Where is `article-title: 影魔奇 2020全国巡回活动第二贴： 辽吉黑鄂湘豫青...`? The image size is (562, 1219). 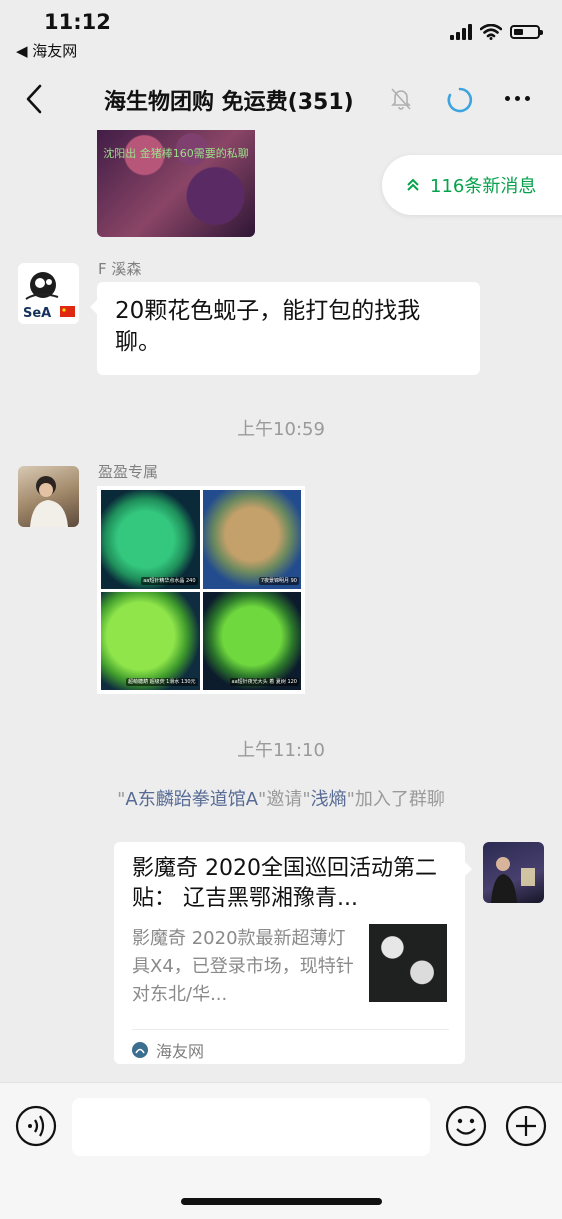 article-title: 影魔奇 2020全国巡回活动第二贴： 辽吉黑鄂湘豫青... is located at coordinates (284, 883).